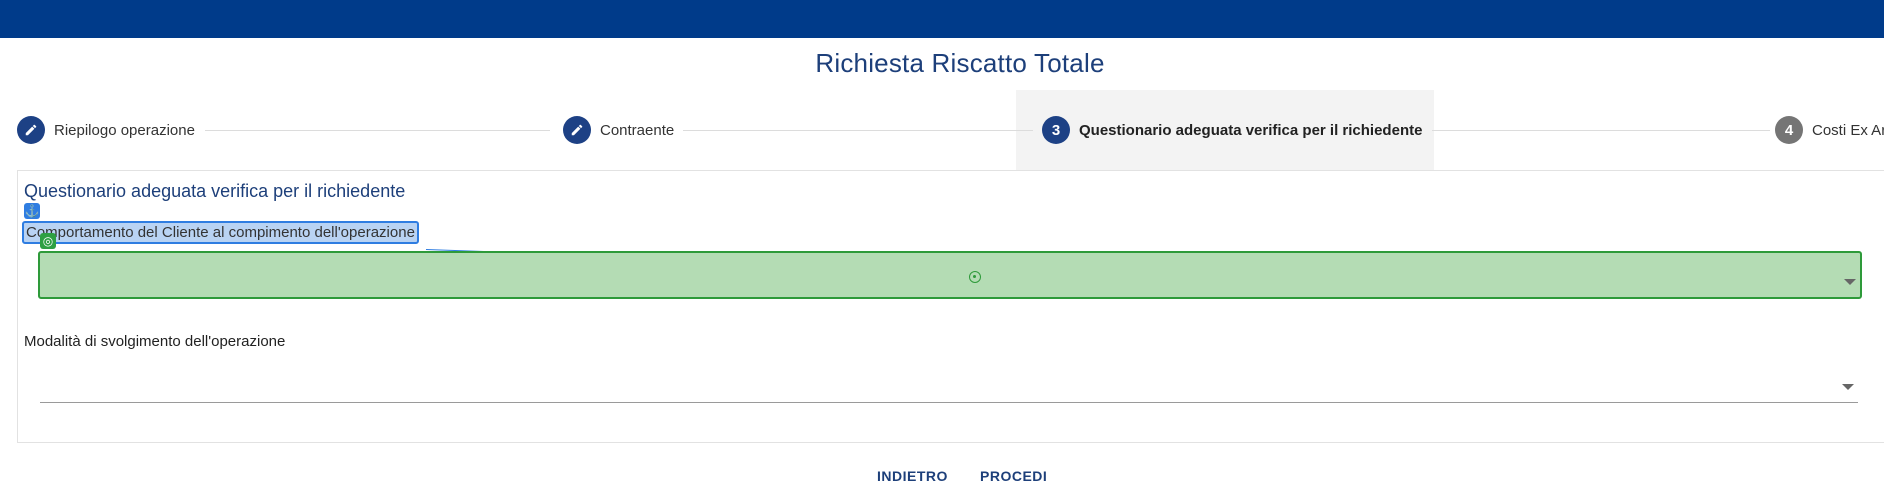 This screenshot has height=501, width=1884. I want to click on step-number: 4, so click(1789, 130).